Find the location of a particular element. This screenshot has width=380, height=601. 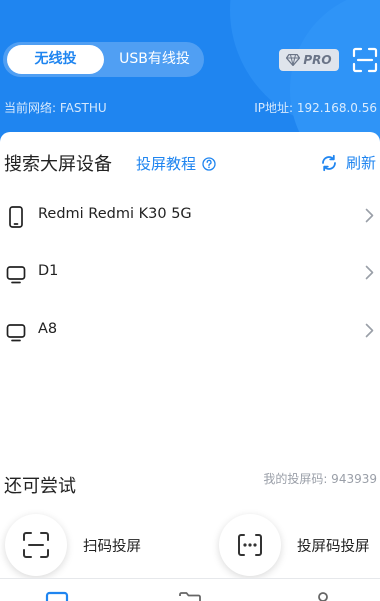

my-cast-code: 我的投屏码: 943939 is located at coordinates (320, 479).